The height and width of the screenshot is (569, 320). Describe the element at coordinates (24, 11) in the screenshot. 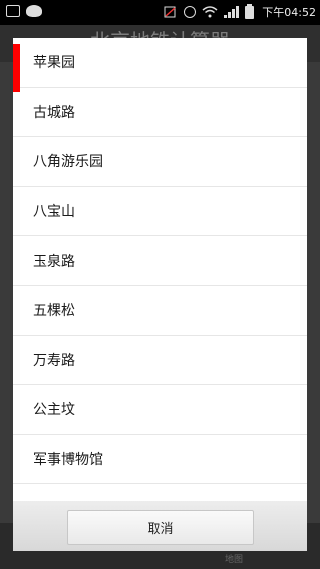

I see `status-left-icons` at that location.